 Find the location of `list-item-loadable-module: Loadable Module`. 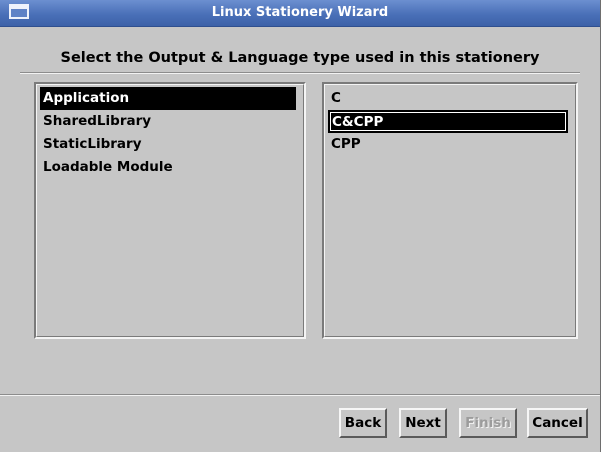

list-item-loadable-module: Loadable Module is located at coordinates (170, 167).